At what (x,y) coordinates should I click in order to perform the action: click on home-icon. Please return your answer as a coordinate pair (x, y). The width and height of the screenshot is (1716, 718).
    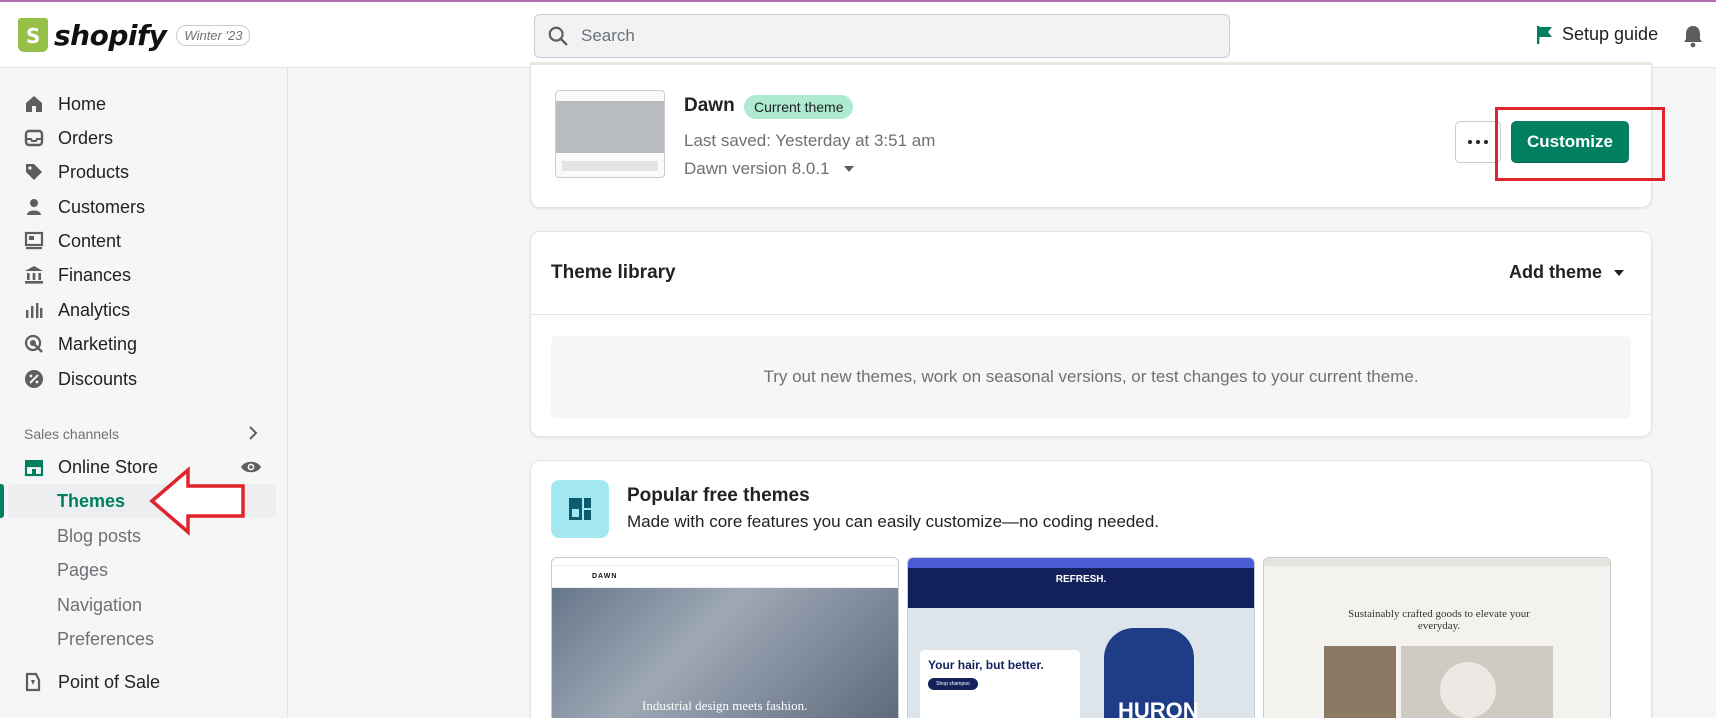
    Looking at the image, I should click on (34, 104).